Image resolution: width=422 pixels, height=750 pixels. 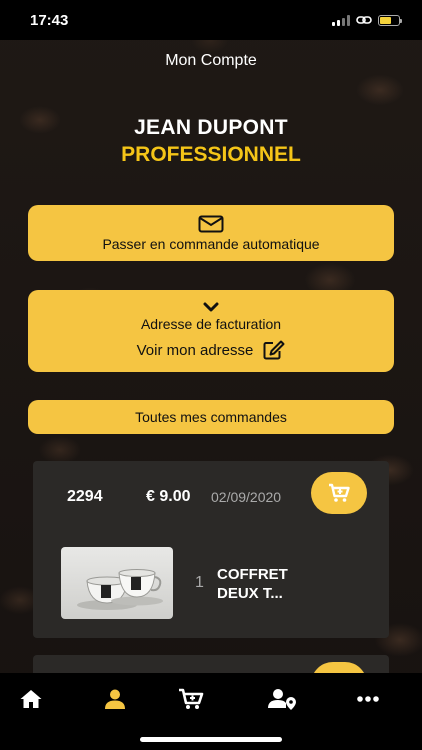 What do you see at coordinates (341, 20) in the screenshot?
I see `signal-icon` at bounding box center [341, 20].